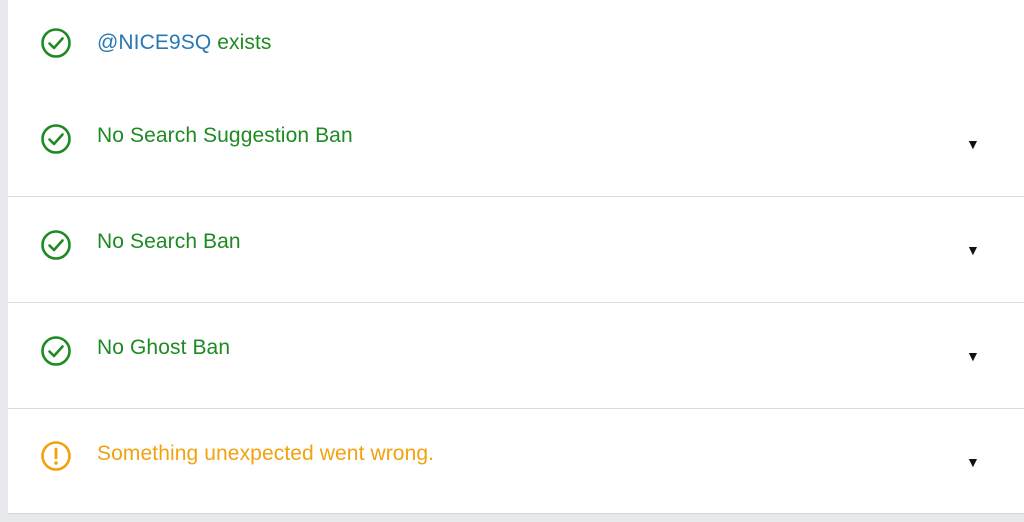  Describe the element at coordinates (169, 241) in the screenshot. I see `check-label: No Search Ban` at that location.